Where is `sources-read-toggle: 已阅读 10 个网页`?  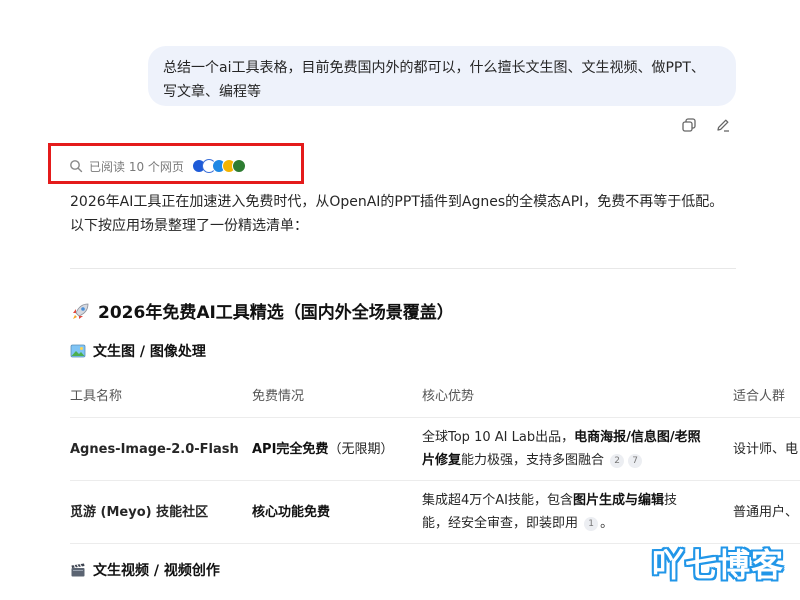
sources-read-toggle: 已阅读 10 个网页 is located at coordinates (157, 166).